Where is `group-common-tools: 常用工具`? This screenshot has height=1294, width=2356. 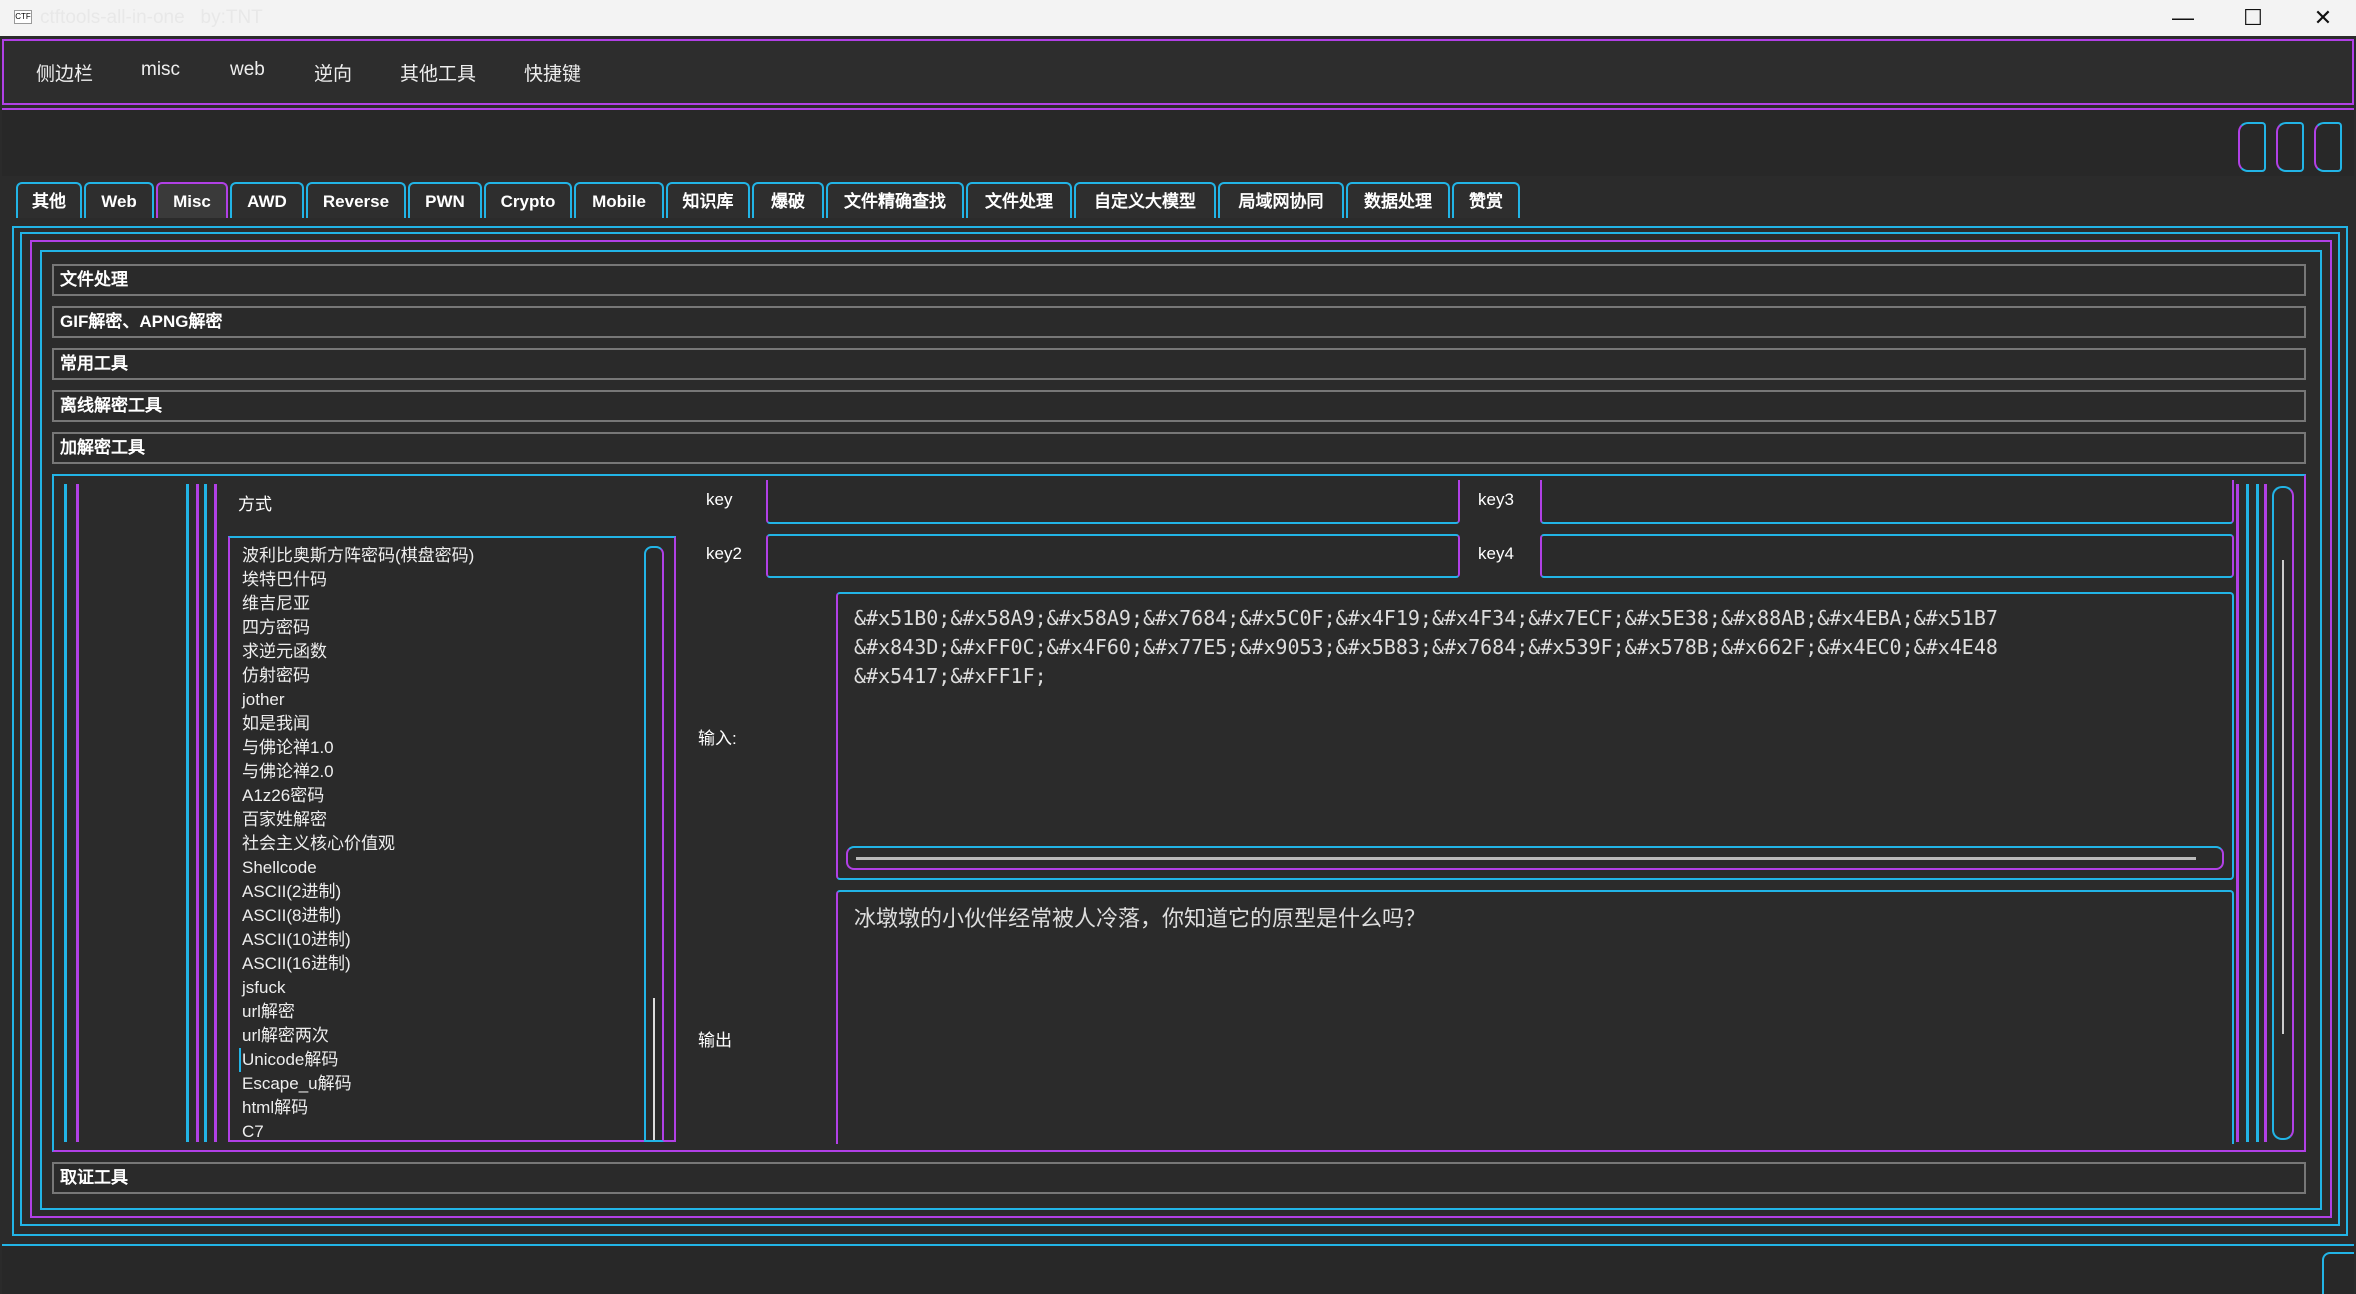 group-common-tools: 常用工具 is located at coordinates (1179, 364).